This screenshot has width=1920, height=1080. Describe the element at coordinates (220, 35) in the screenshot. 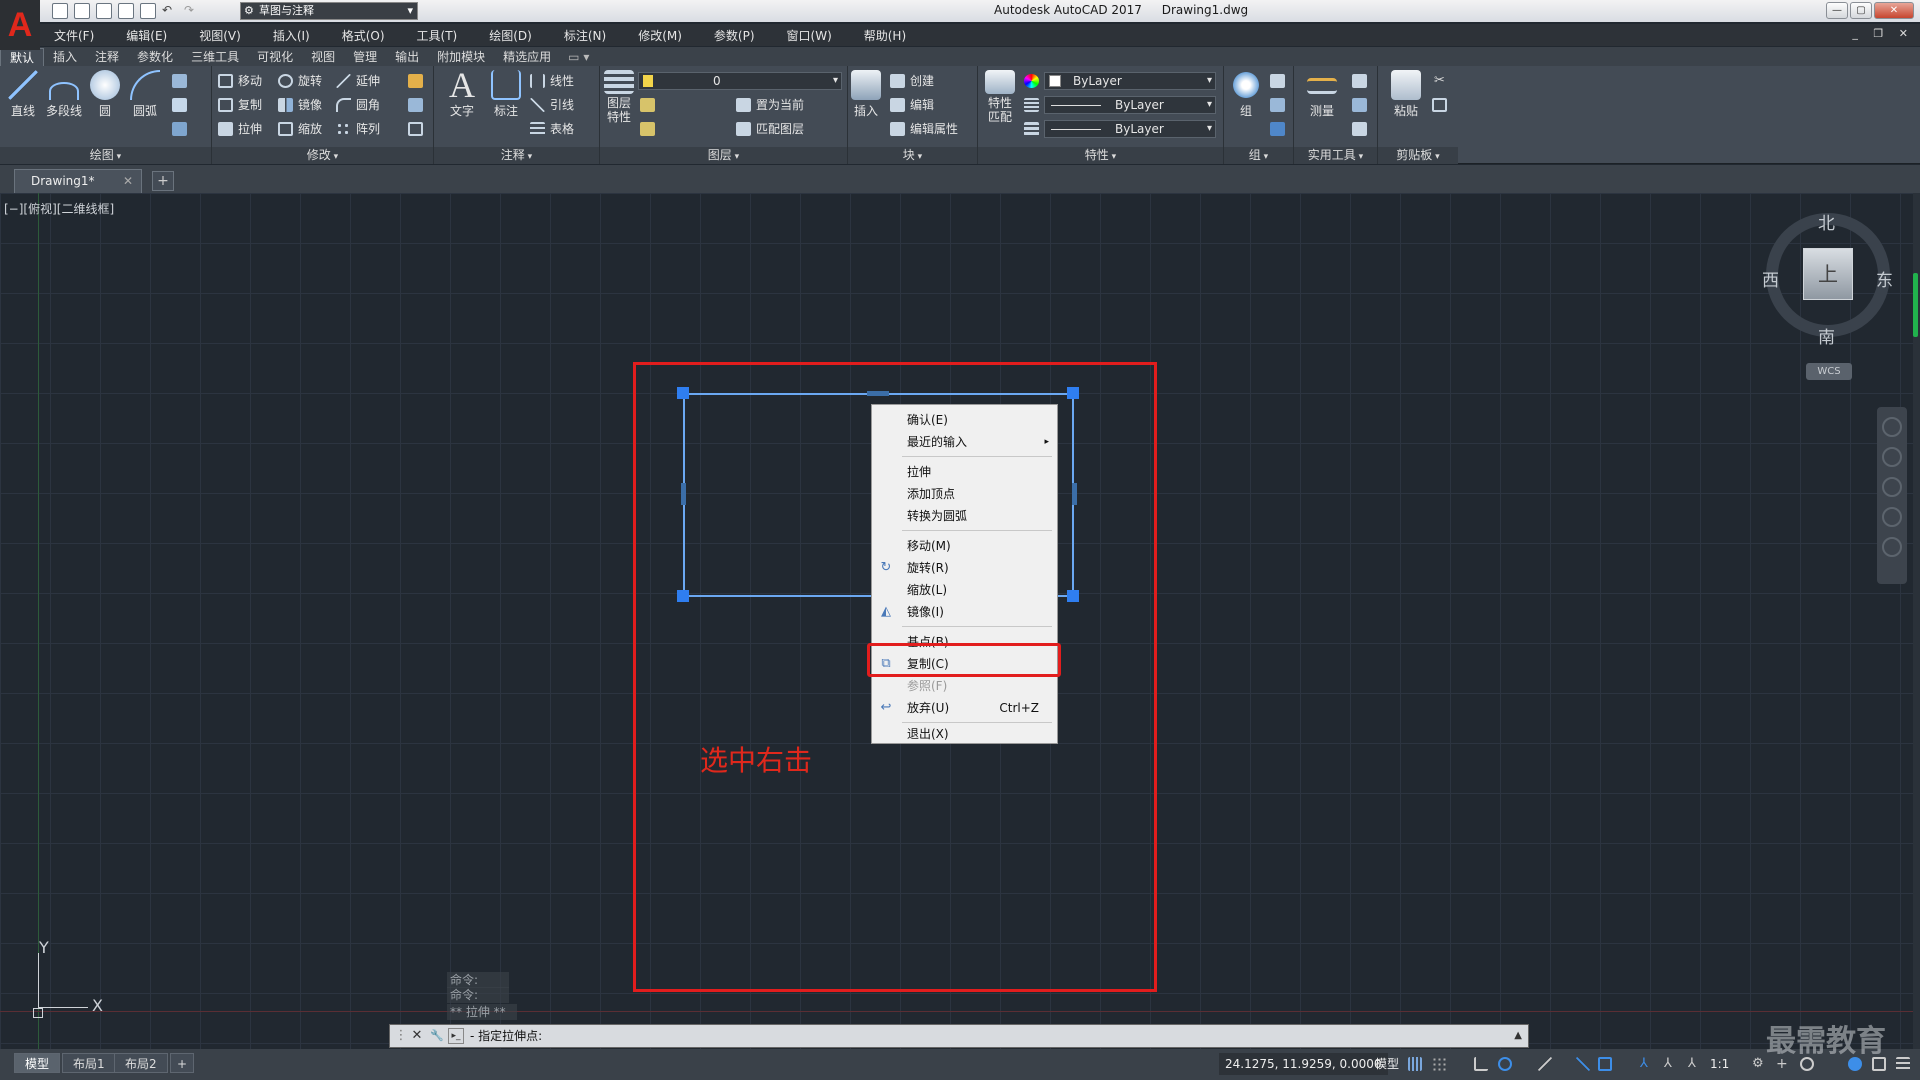

I see `menu-view: 视图(V)` at that location.